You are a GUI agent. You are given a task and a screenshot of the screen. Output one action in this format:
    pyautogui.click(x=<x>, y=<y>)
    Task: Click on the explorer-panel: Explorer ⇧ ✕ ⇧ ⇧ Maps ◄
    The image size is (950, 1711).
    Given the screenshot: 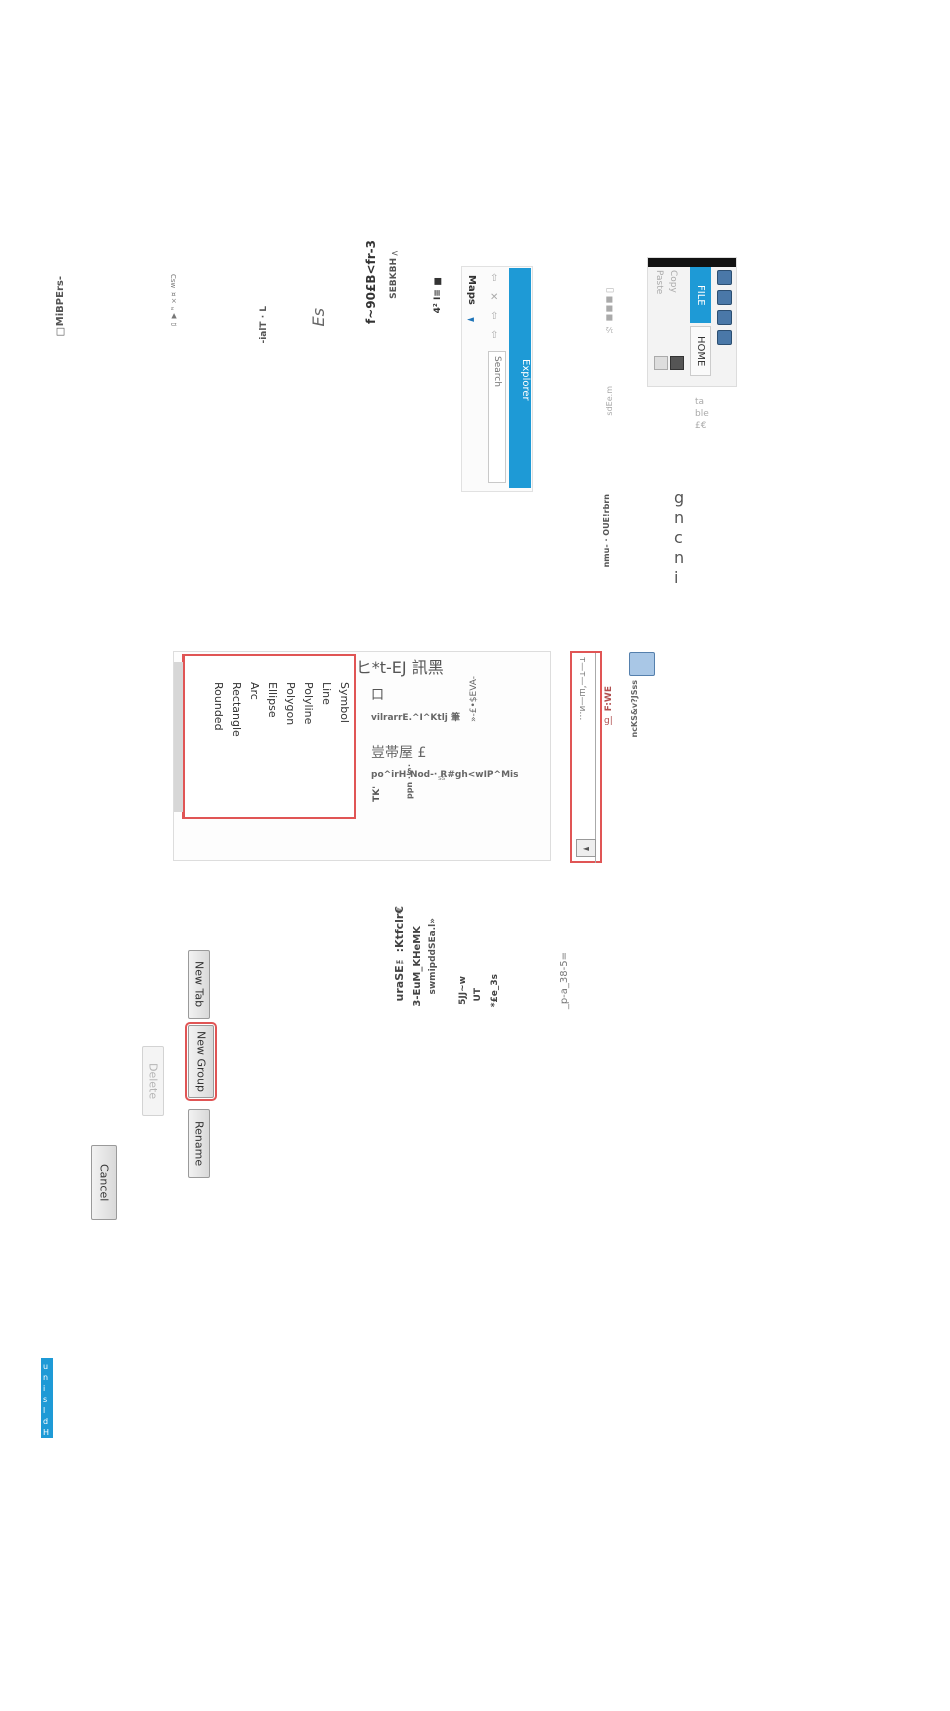 What is the action you would take?
    pyautogui.click(x=497, y=379)
    